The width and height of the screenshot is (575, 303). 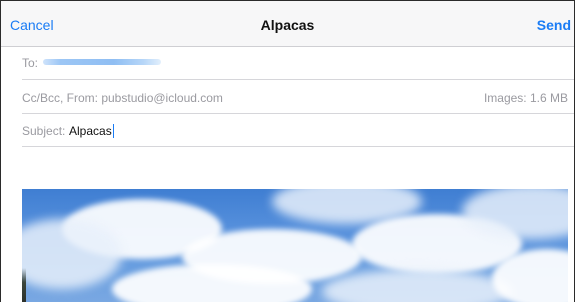 What do you see at coordinates (122, 98) in the screenshot?
I see `cc-bcc-from-label: Cc/Bcc, From: pubstudio@icloud.com` at bounding box center [122, 98].